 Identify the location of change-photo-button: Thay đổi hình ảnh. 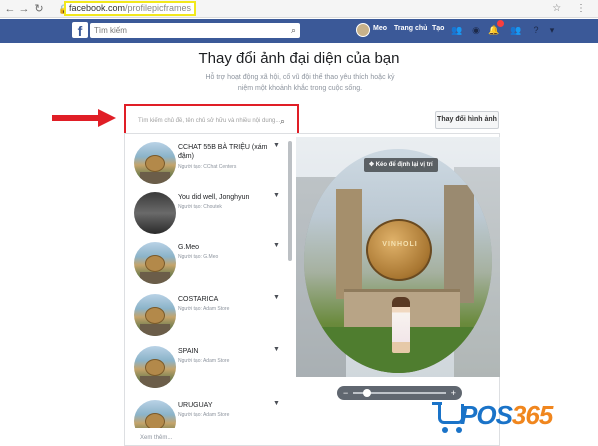
(467, 120).